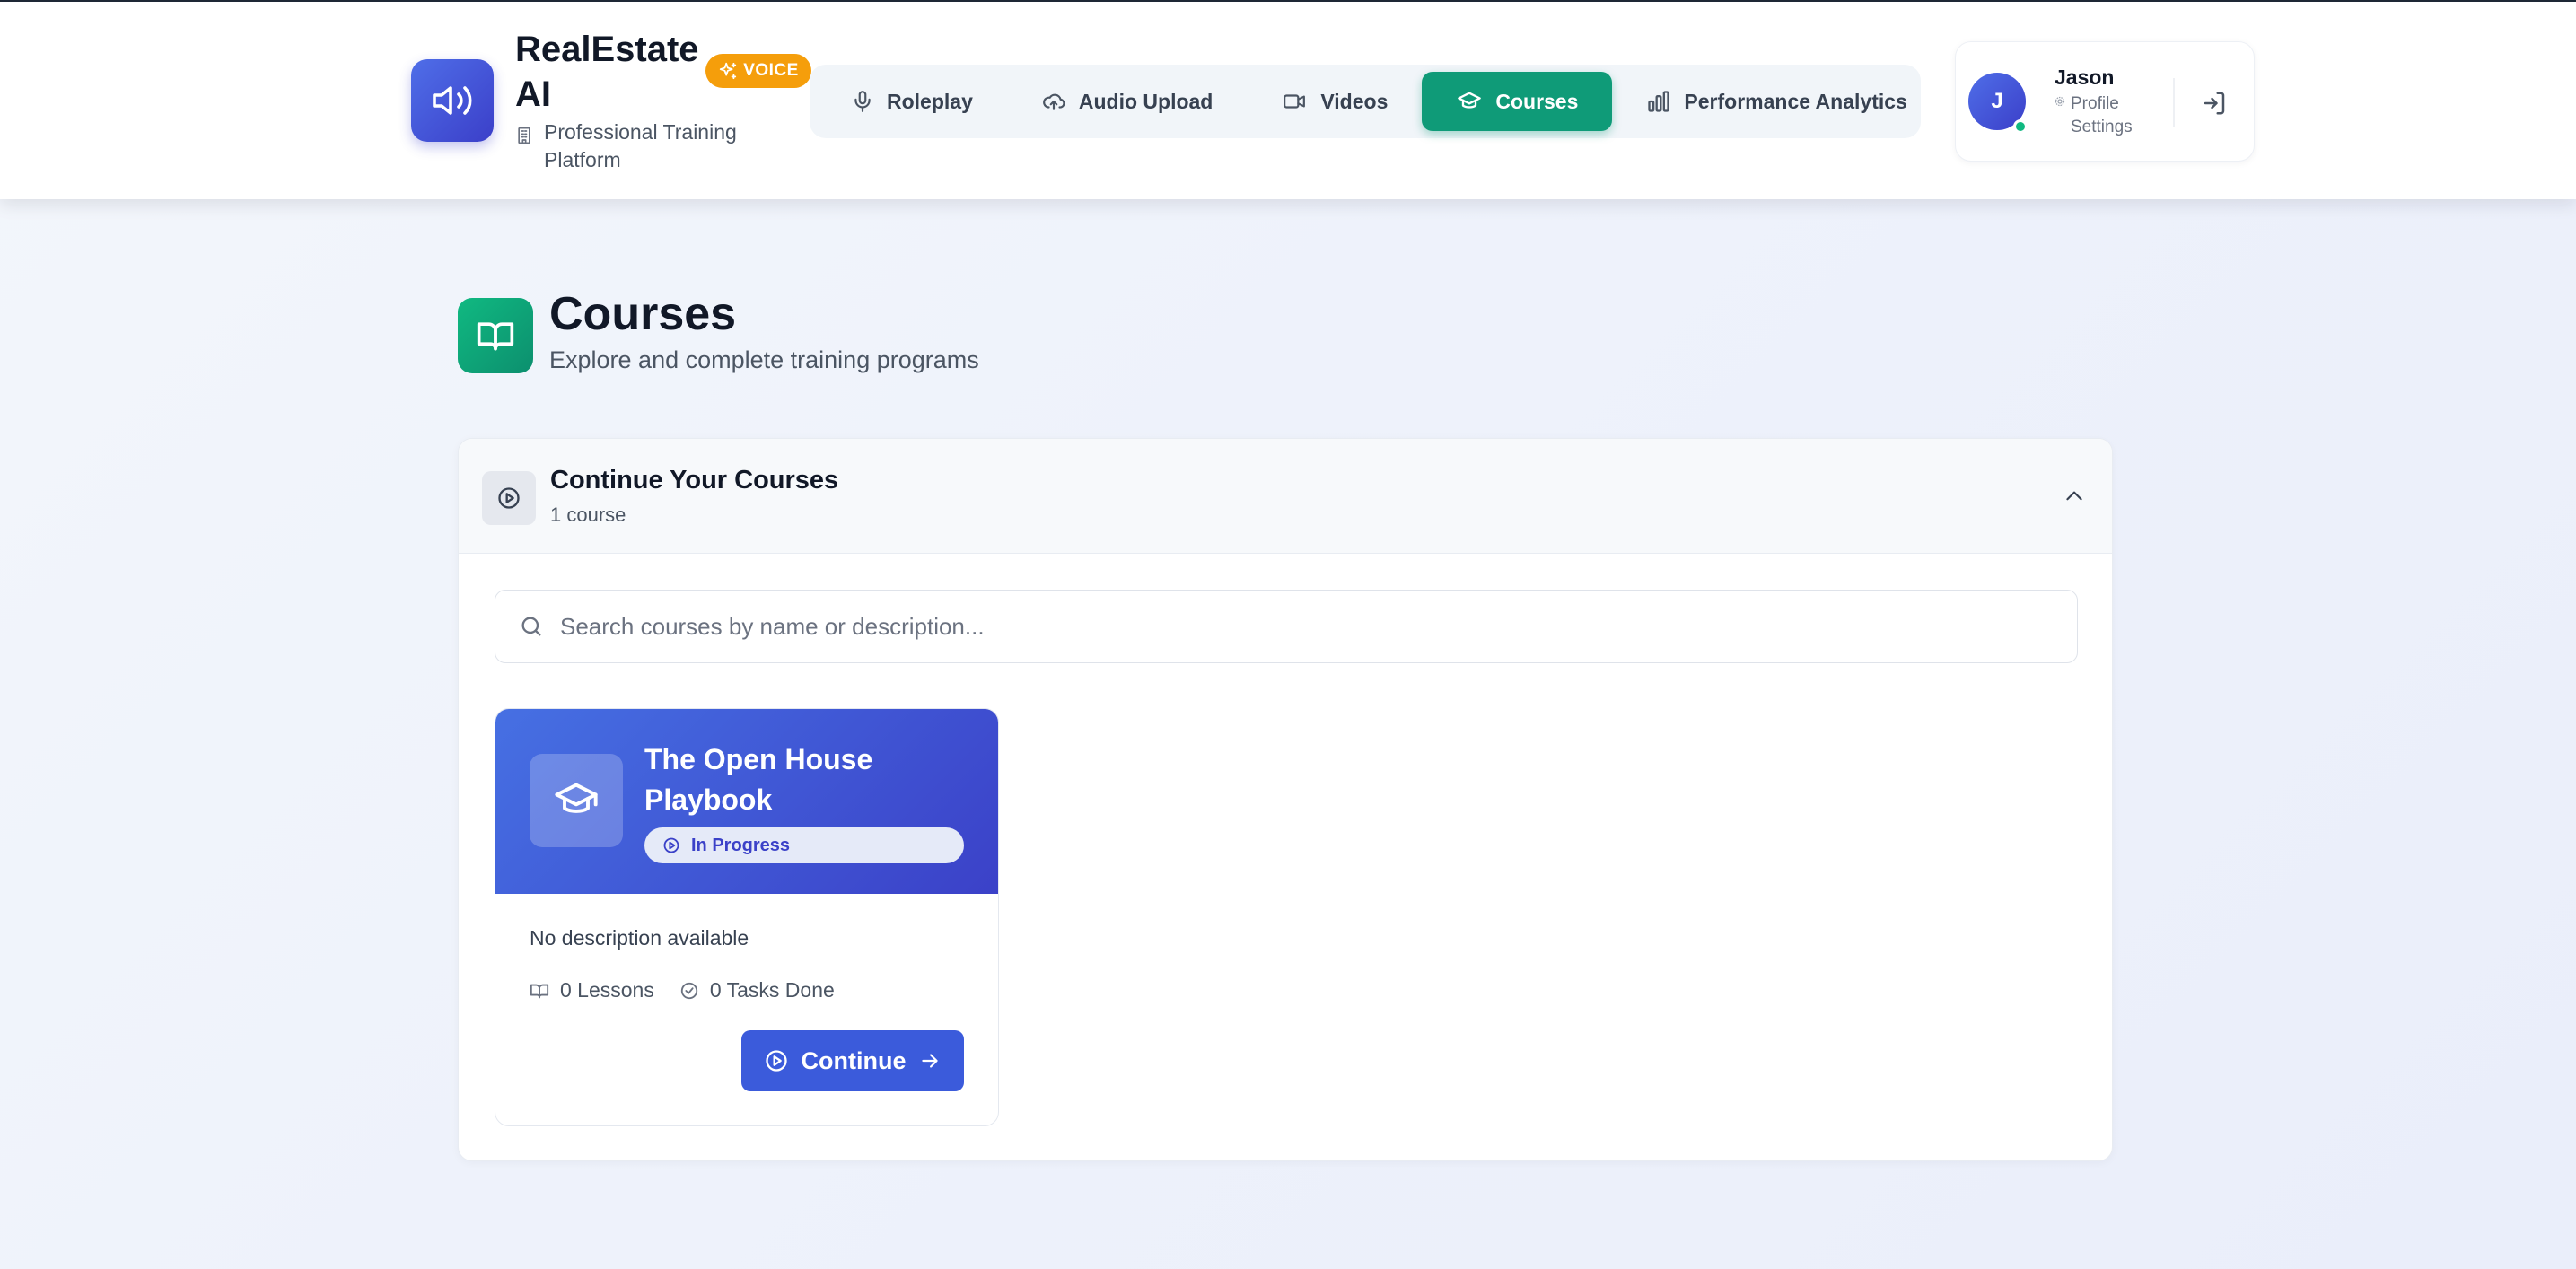 The height and width of the screenshot is (1269, 2576). What do you see at coordinates (758, 779) in the screenshot?
I see `course-title: The Open House Playbook` at bounding box center [758, 779].